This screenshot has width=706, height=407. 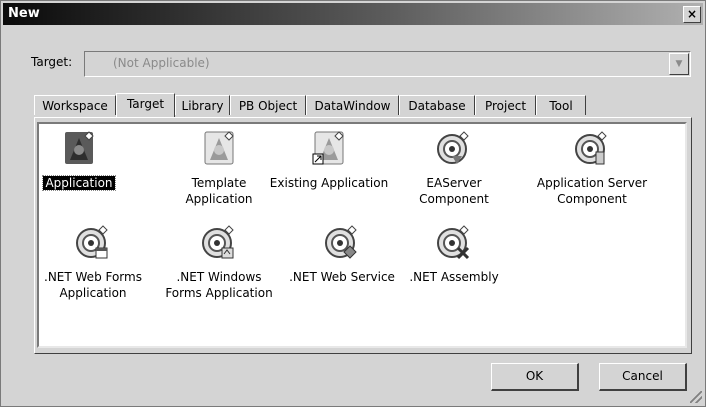 I want to click on template-application-icon, so click(x=219, y=148).